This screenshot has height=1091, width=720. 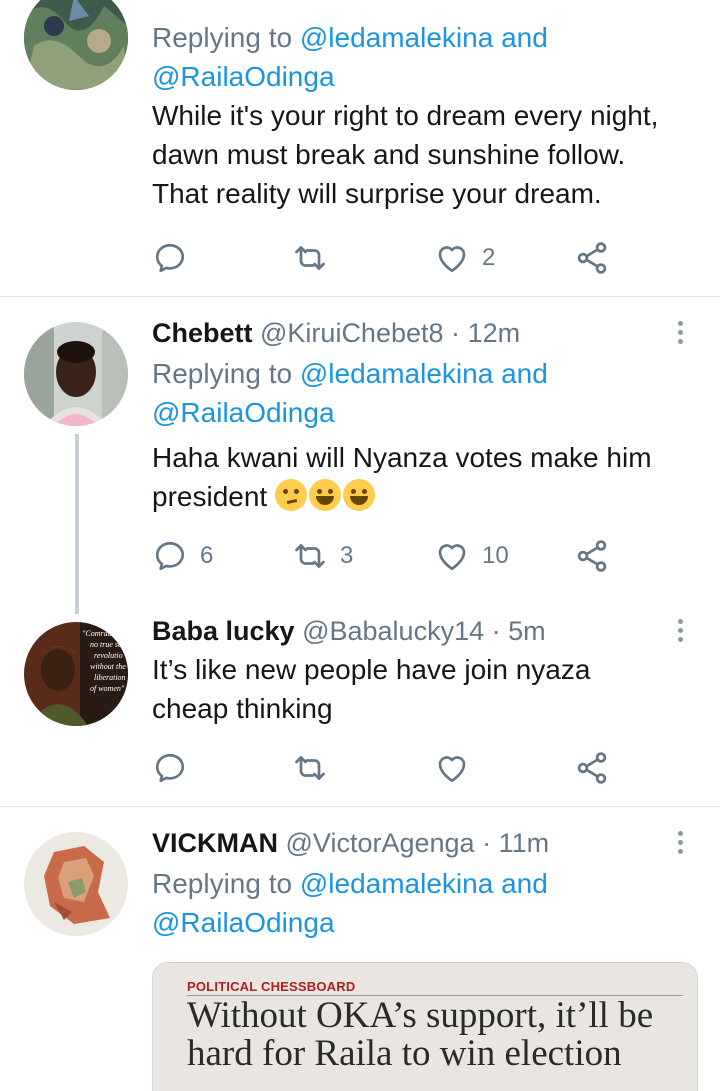 What do you see at coordinates (290, 495) in the screenshot?
I see `thinking-face-emoji` at bounding box center [290, 495].